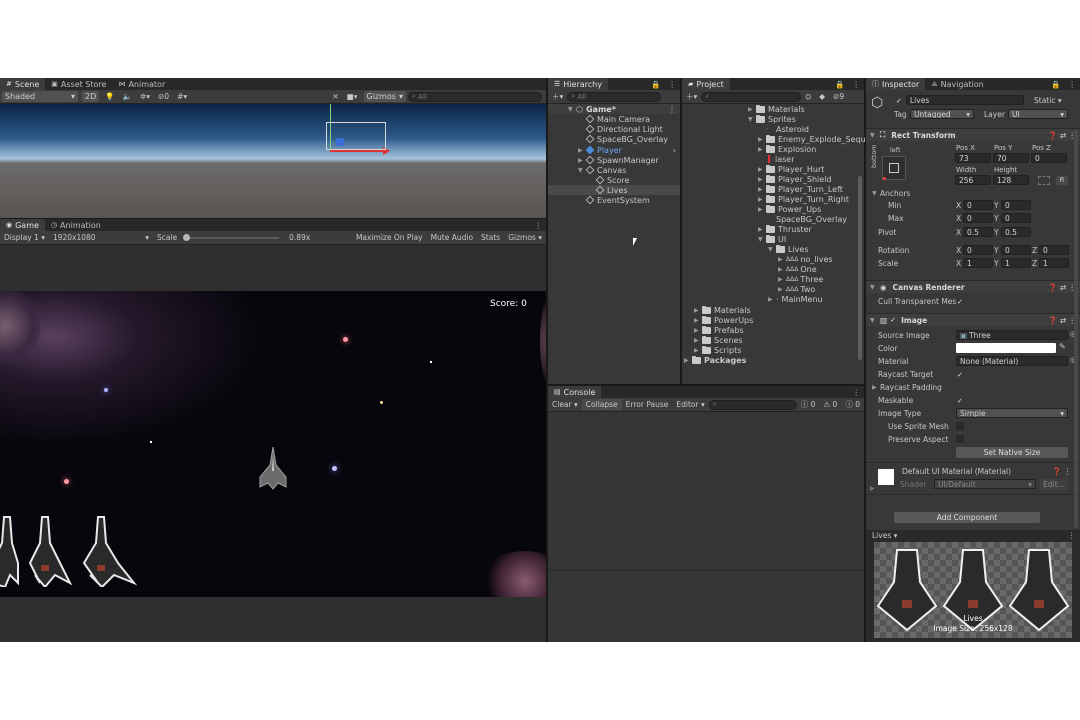 The width and height of the screenshot is (1080, 720). What do you see at coordinates (565, 404) in the screenshot?
I see `clear-button: Clear ▾` at bounding box center [565, 404].